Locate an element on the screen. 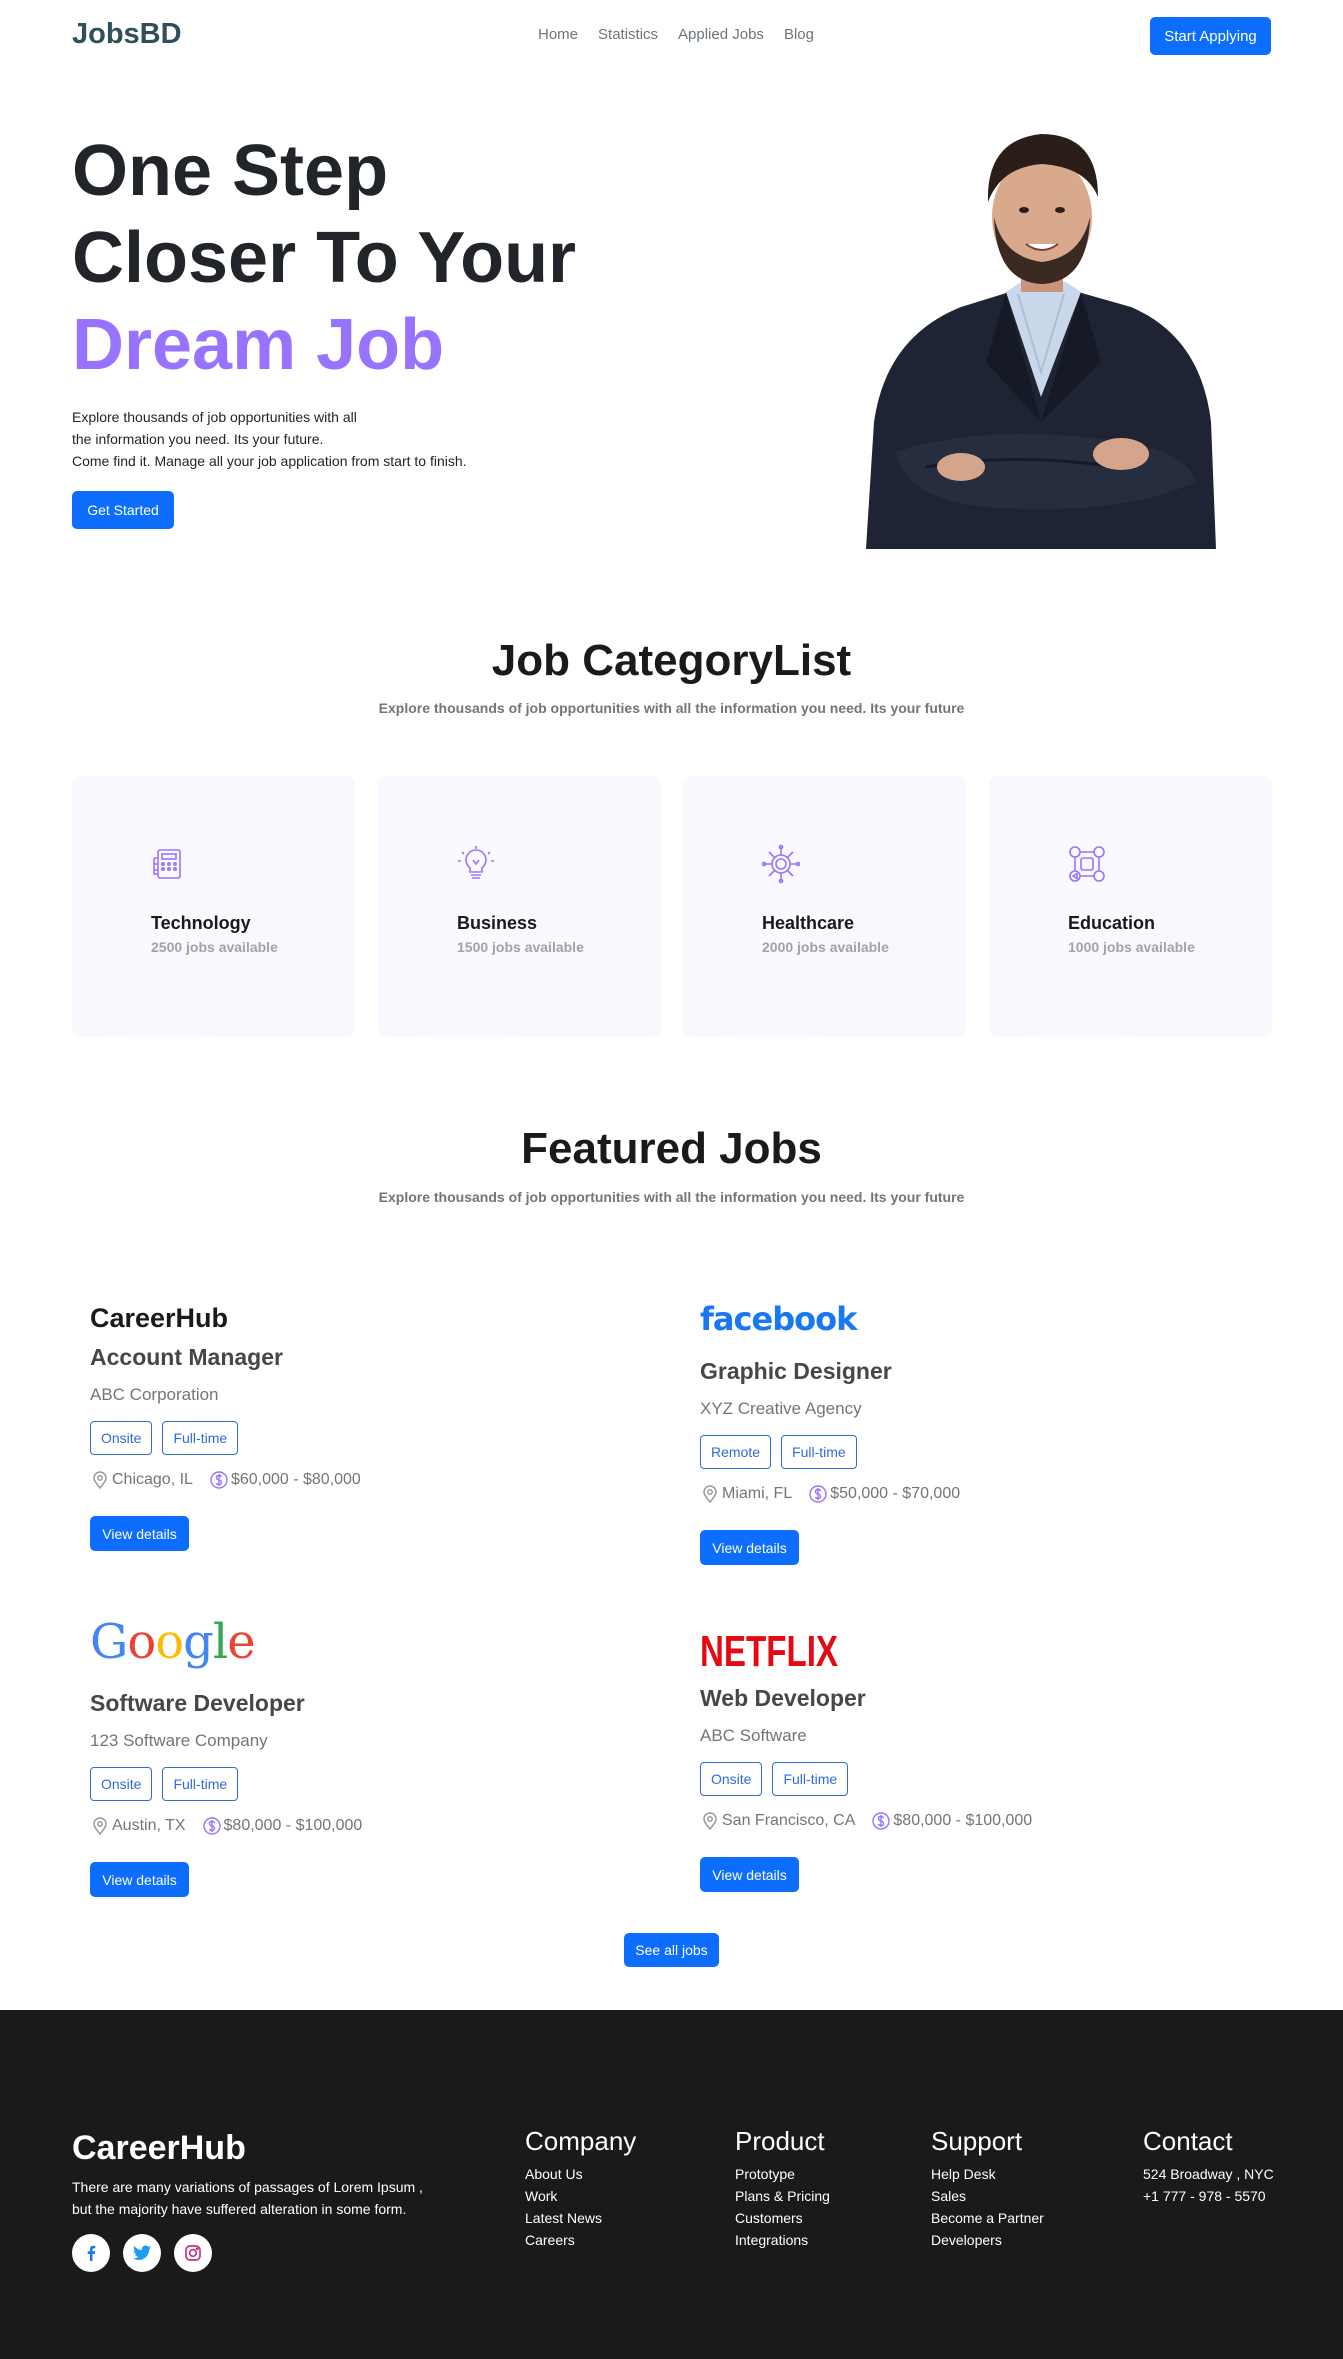  category-count: 1000 jobs available is located at coordinates (1131, 947).